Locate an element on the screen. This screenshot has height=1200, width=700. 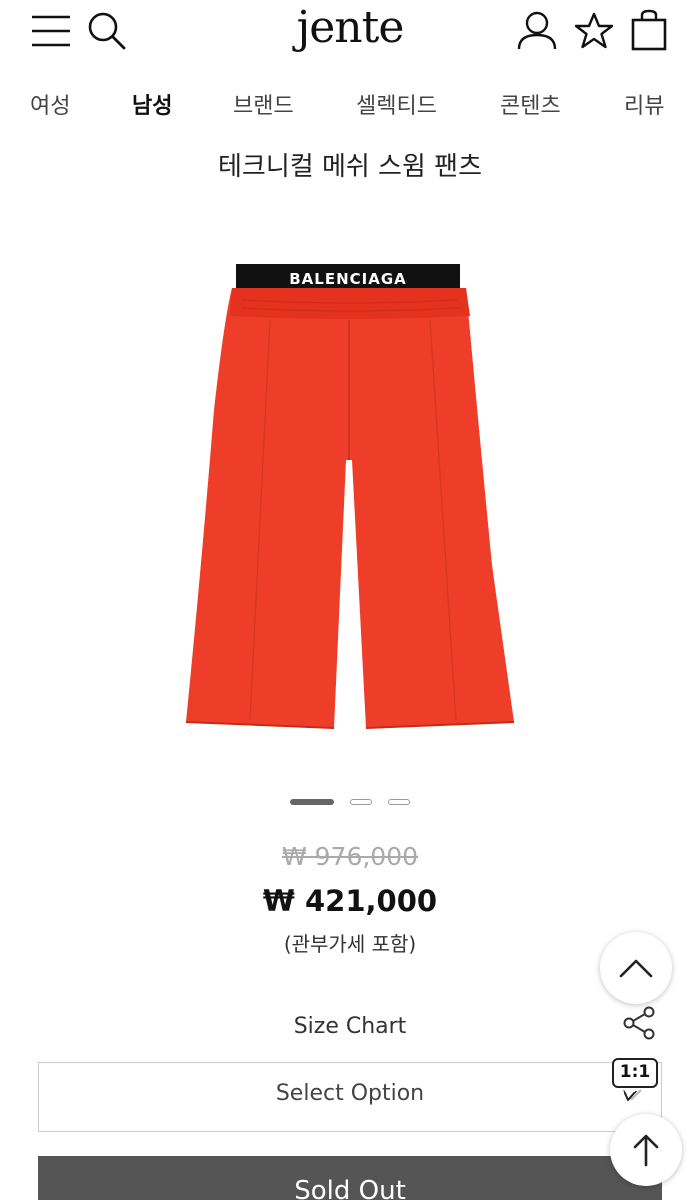
option-select: Select Option is located at coordinates (350, 1097).